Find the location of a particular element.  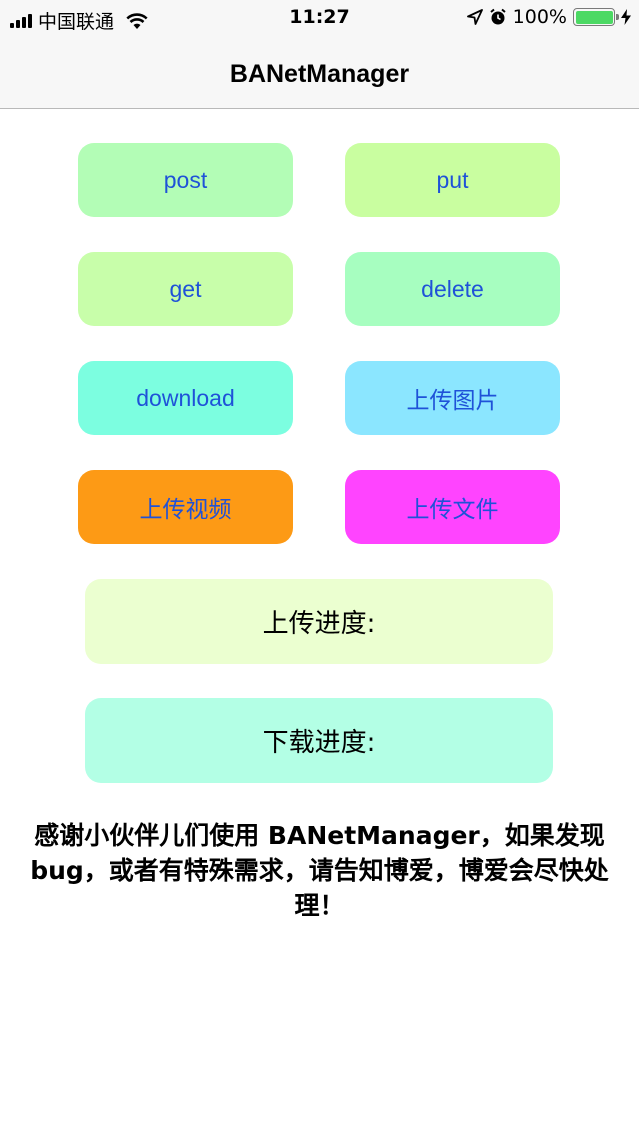

upload-image-button: 上传图片 is located at coordinates (452, 398).